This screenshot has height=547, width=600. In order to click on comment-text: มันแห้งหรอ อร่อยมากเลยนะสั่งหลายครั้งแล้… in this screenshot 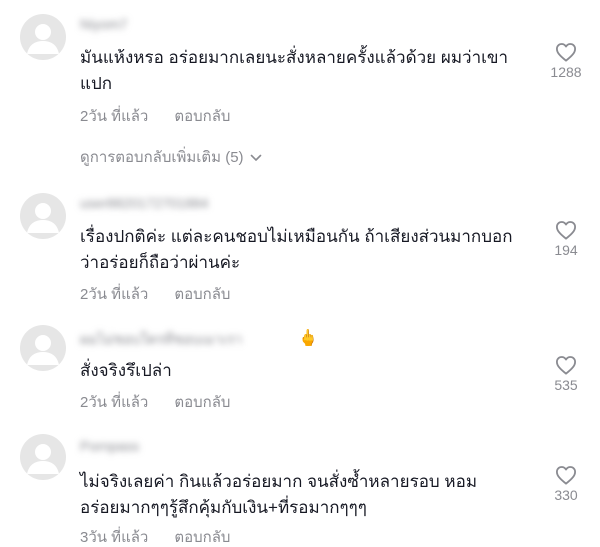, I will do `click(294, 70)`.